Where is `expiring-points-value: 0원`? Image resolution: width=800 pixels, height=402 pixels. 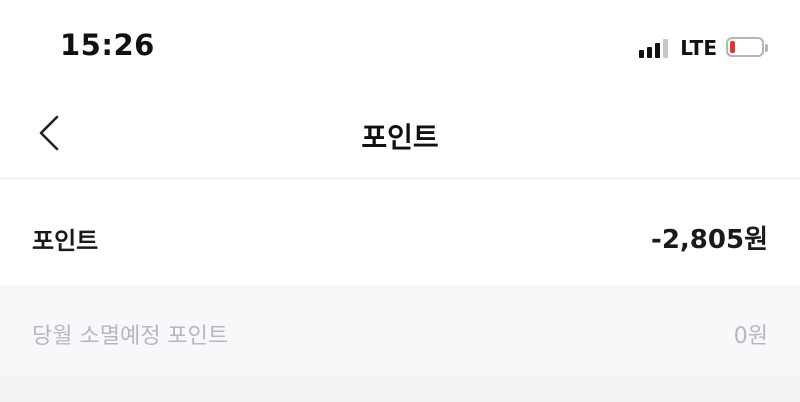
expiring-points-value: 0원 is located at coordinates (750, 336).